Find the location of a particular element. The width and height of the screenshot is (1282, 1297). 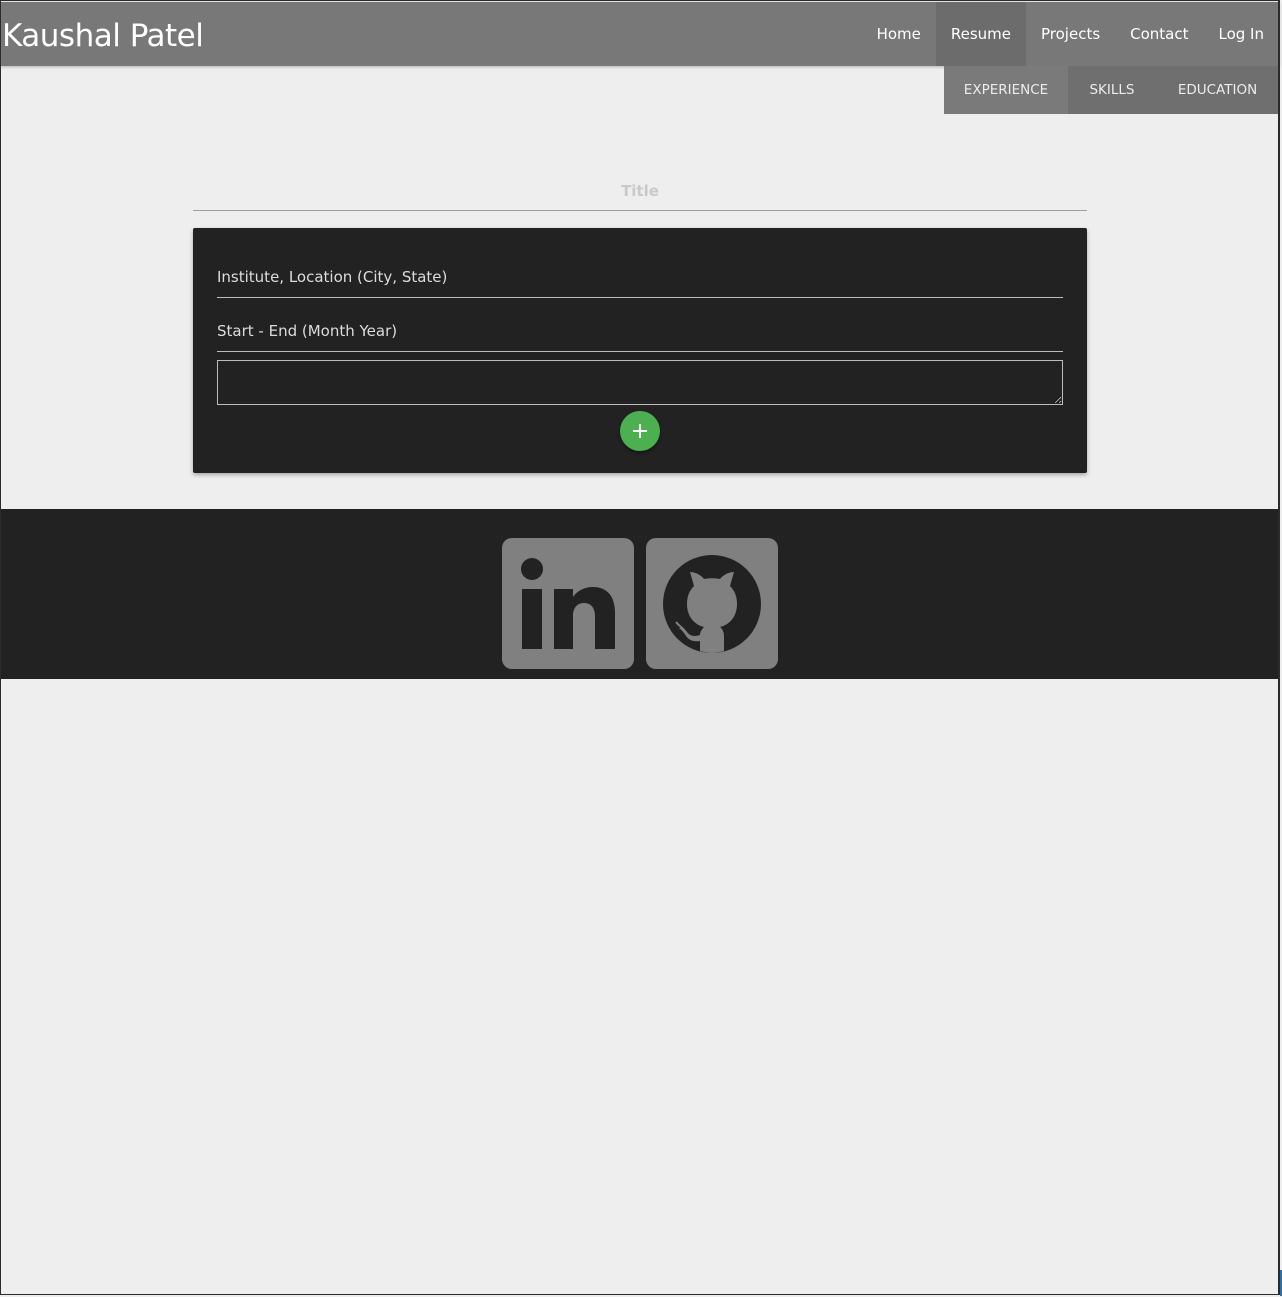

nav-projects: Projects is located at coordinates (1070, 34).